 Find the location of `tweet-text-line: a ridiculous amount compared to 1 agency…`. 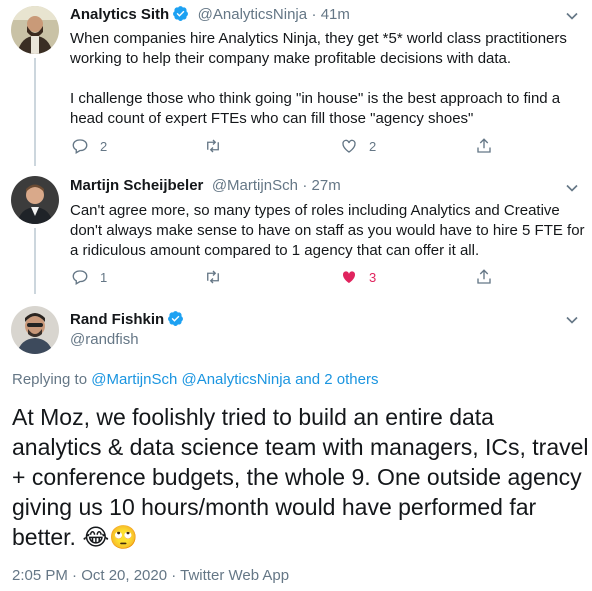

tweet-text-line: a ridiculous amount compared to 1 agency… is located at coordinates (275, 250).